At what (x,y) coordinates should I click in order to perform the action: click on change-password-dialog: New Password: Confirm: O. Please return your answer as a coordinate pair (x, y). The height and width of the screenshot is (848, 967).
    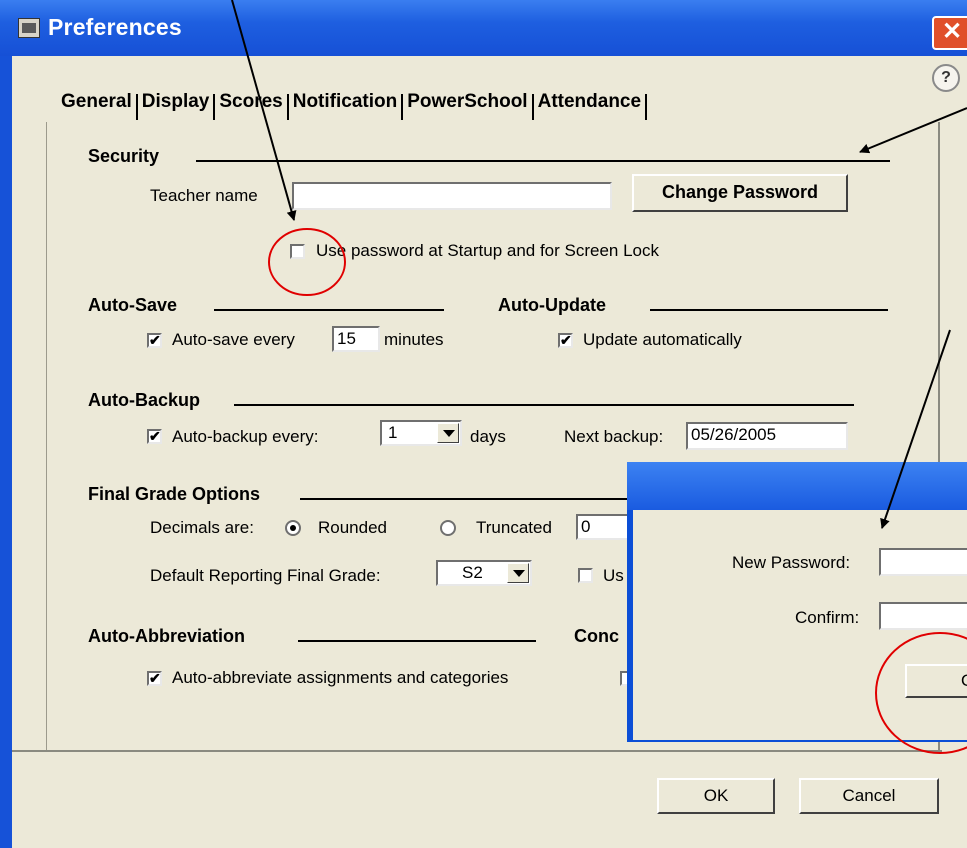
    Looking at the image, I should click on (797, 602).